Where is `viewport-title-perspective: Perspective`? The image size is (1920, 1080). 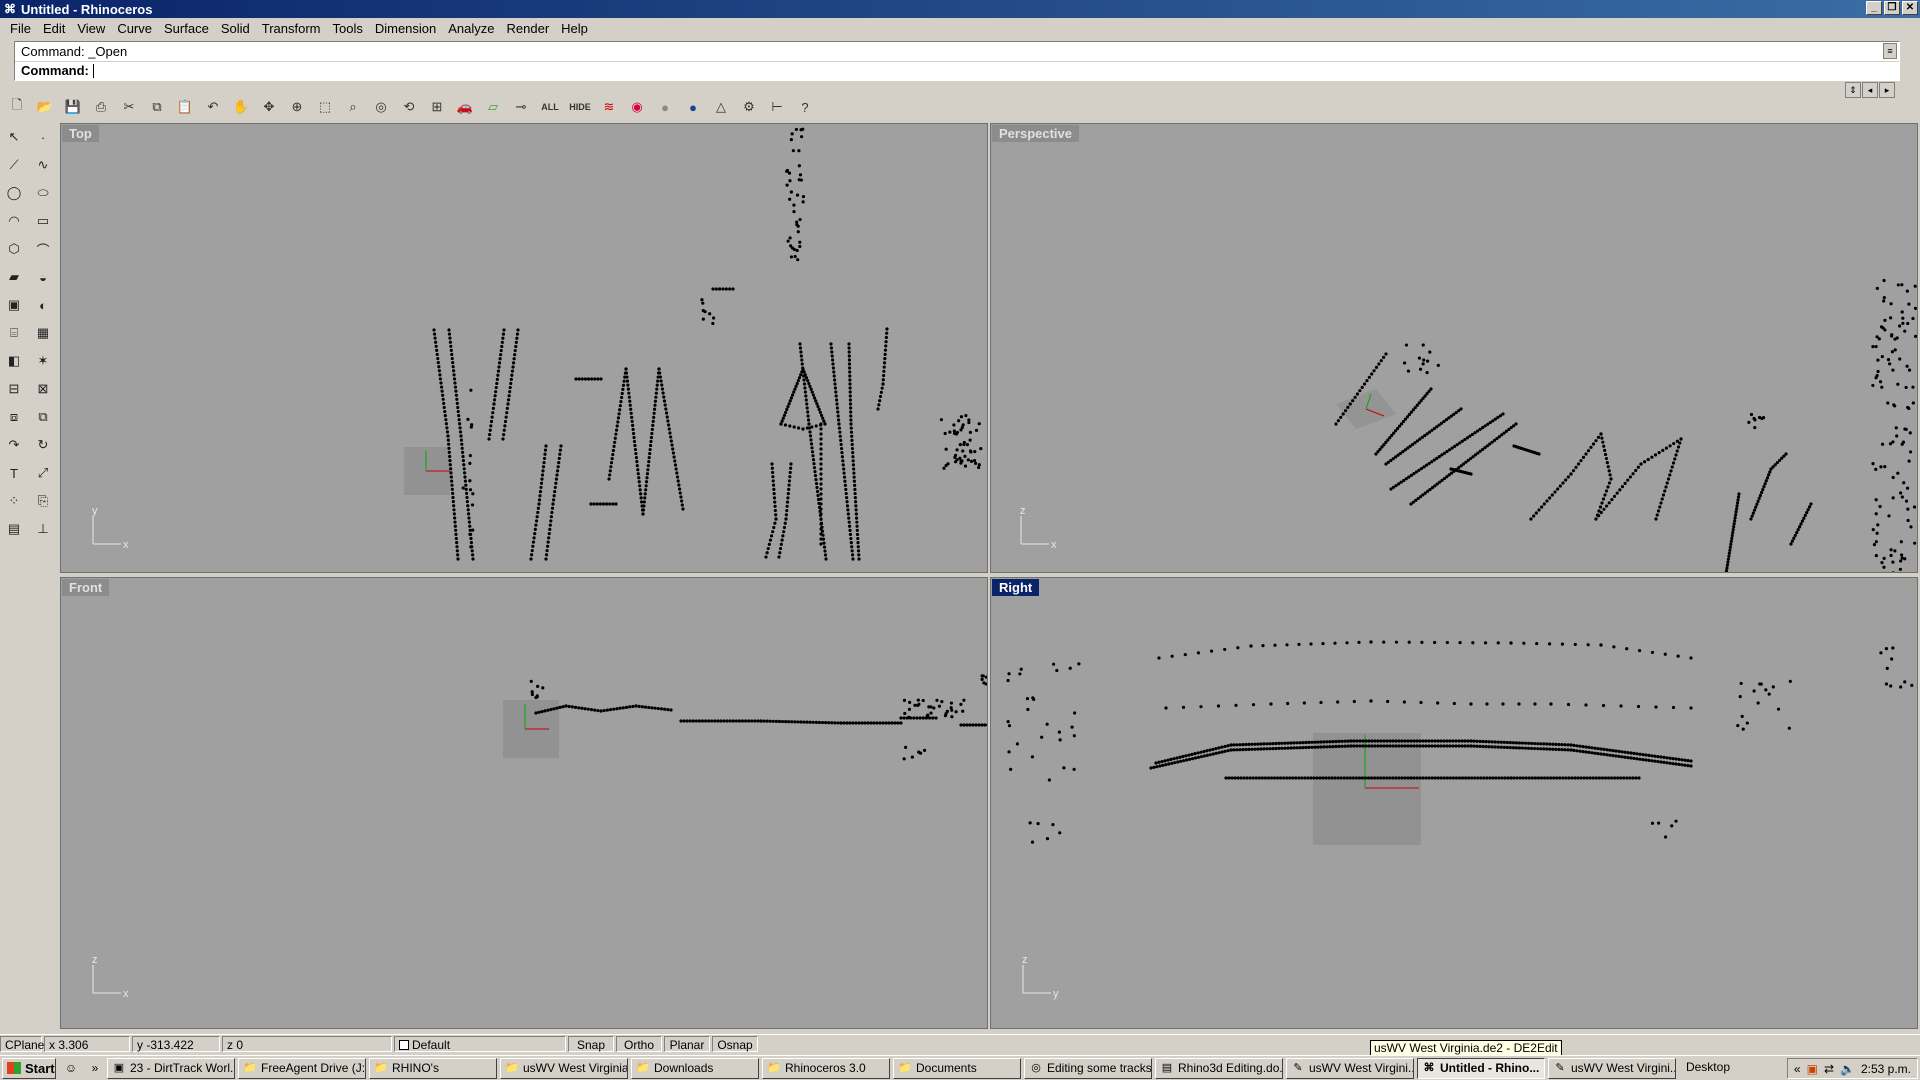
viewport-title-perspective: Perspective is located at coordinates (1035, 133).